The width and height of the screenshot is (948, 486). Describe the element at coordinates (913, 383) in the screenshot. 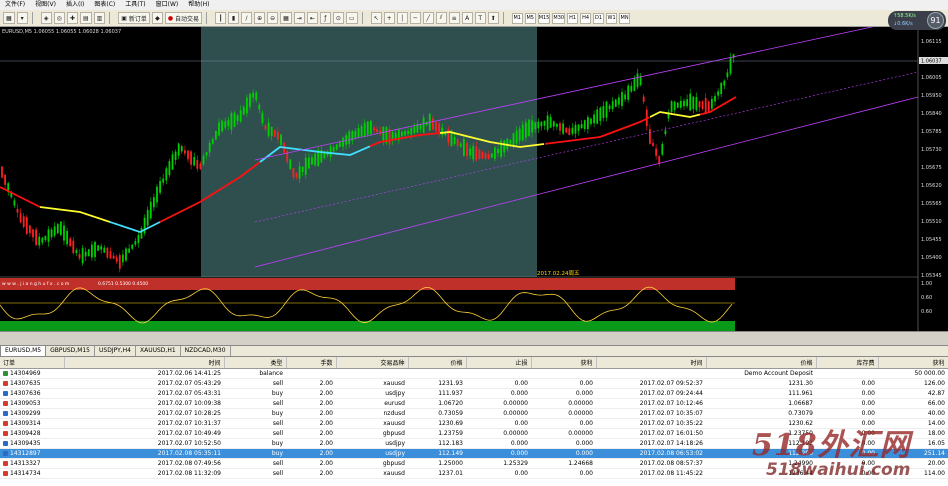

I see `cell-profit: 126.00` at that location.